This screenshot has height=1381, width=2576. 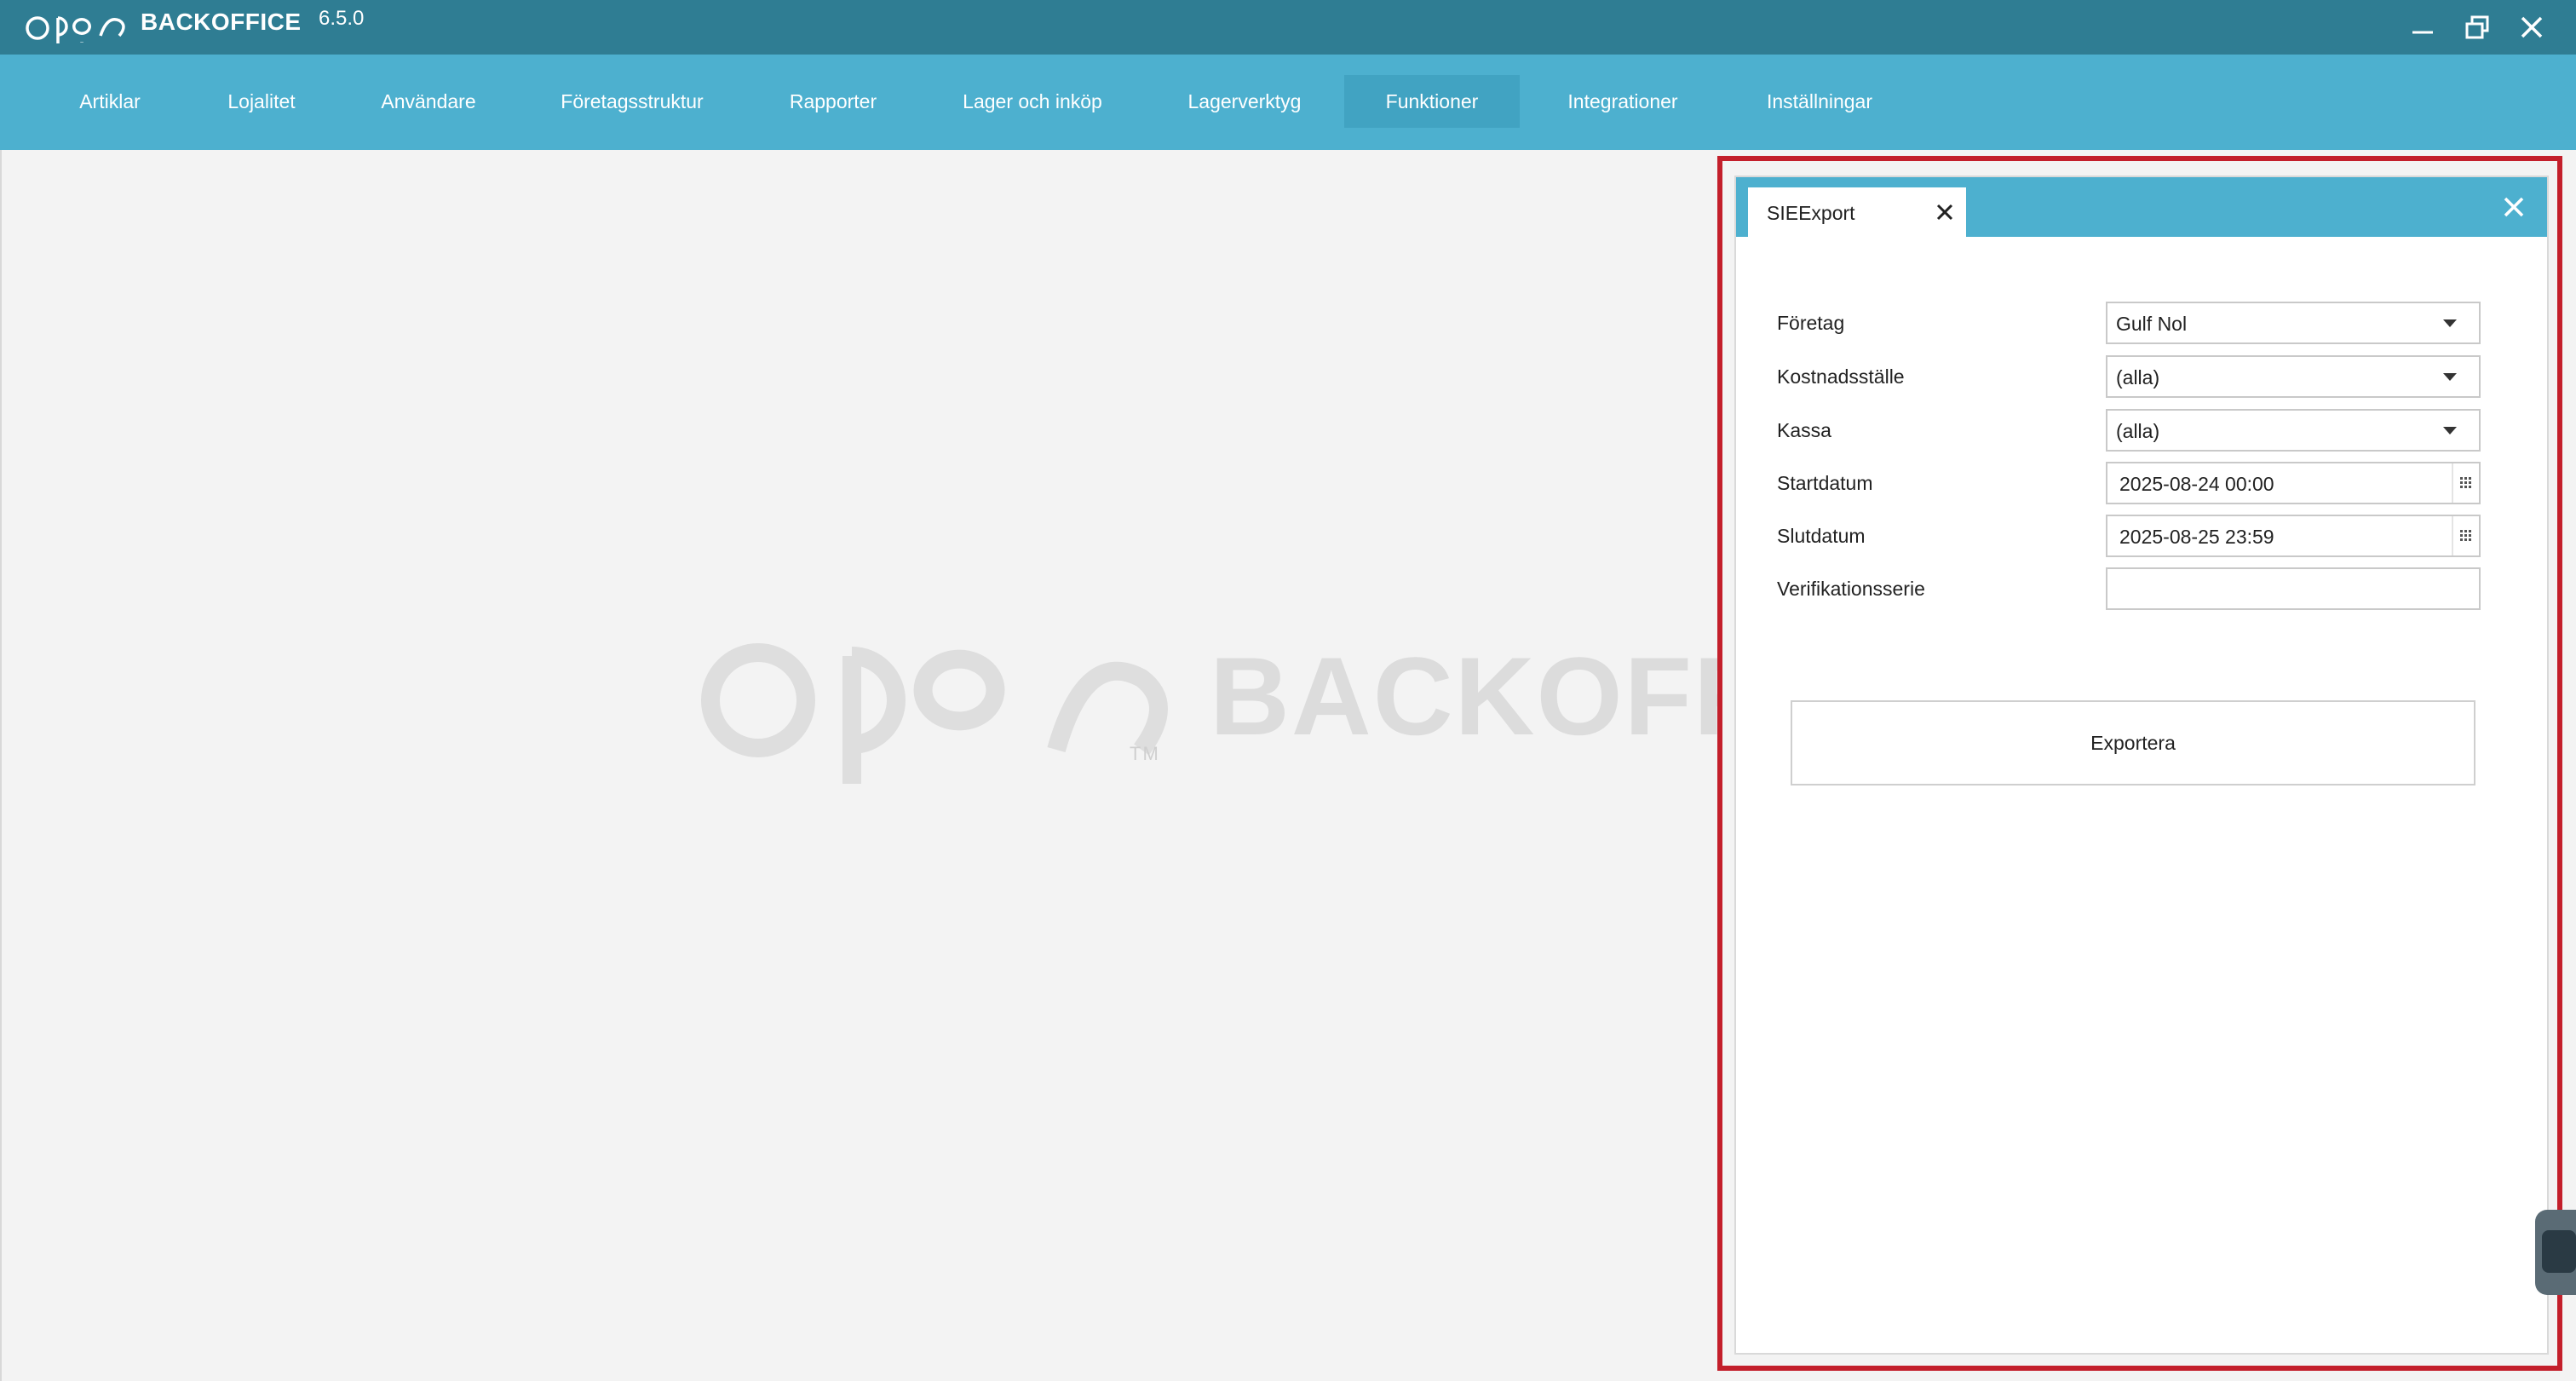 What do you see at coordinates (632, 102) in the screenshot?
I see `menu-item-foretagsstruktur: Företagsstruktur` at bounding box center [632, 102].